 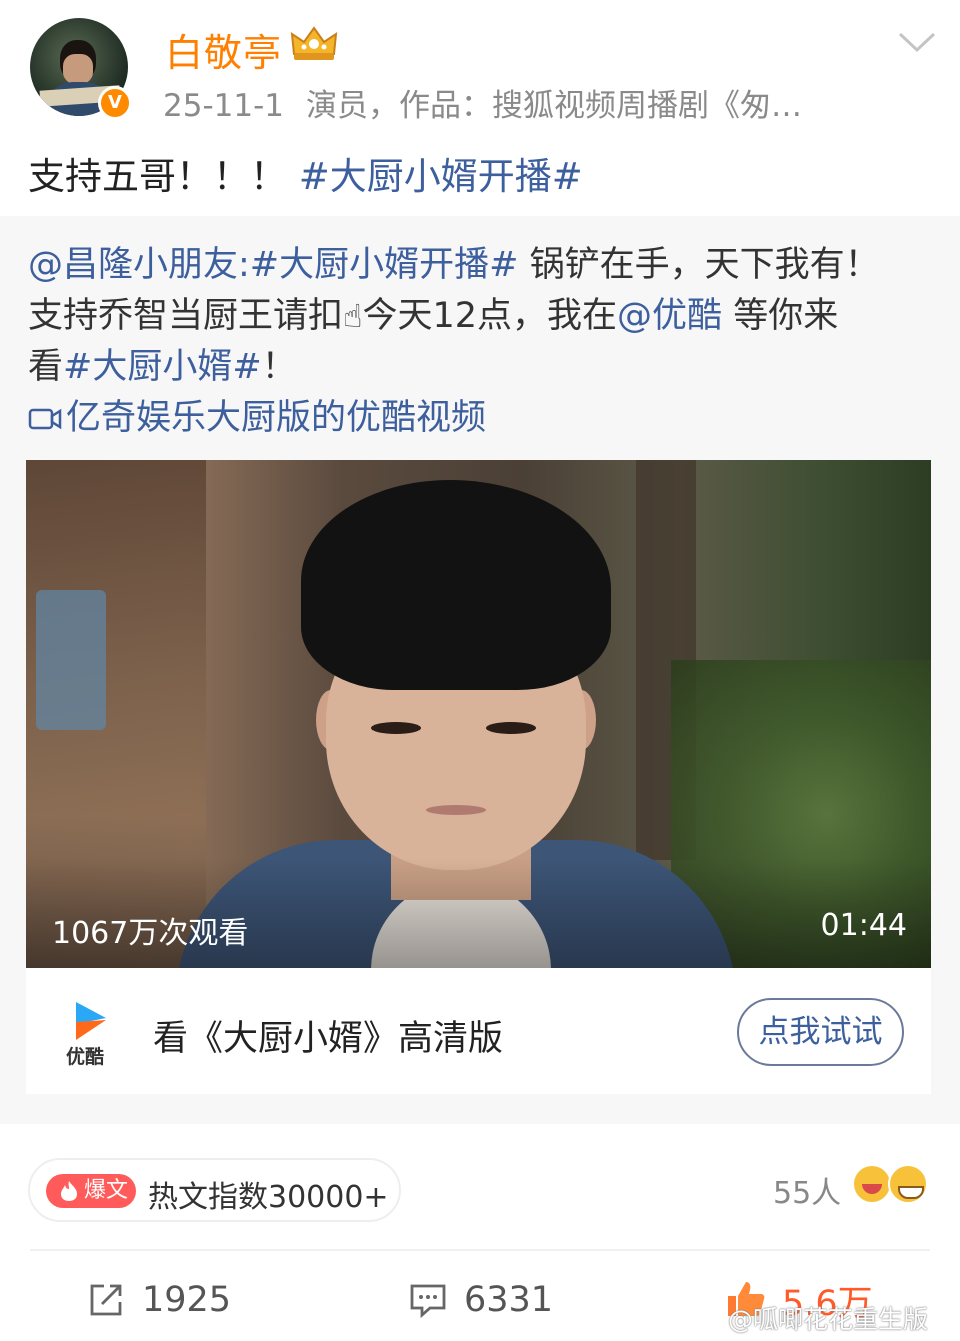 I want to click on watermark-text: @呱唧花花重生版, so click(x=828, y=1319).